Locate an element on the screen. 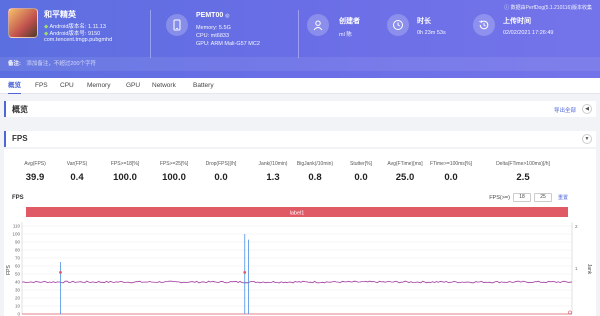 The height and width of the screenshot is (316, 600). creator-value: ml 陈 is located at coordinates (345, 35).